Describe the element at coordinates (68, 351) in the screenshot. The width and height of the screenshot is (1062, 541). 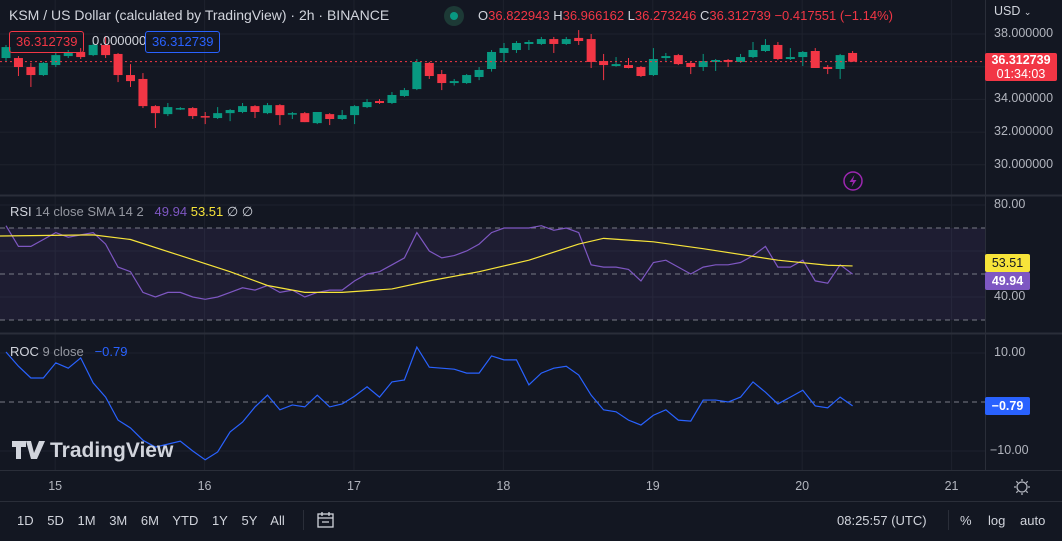
I see `roc-legend: ROC 9 close −0.79` at that location.